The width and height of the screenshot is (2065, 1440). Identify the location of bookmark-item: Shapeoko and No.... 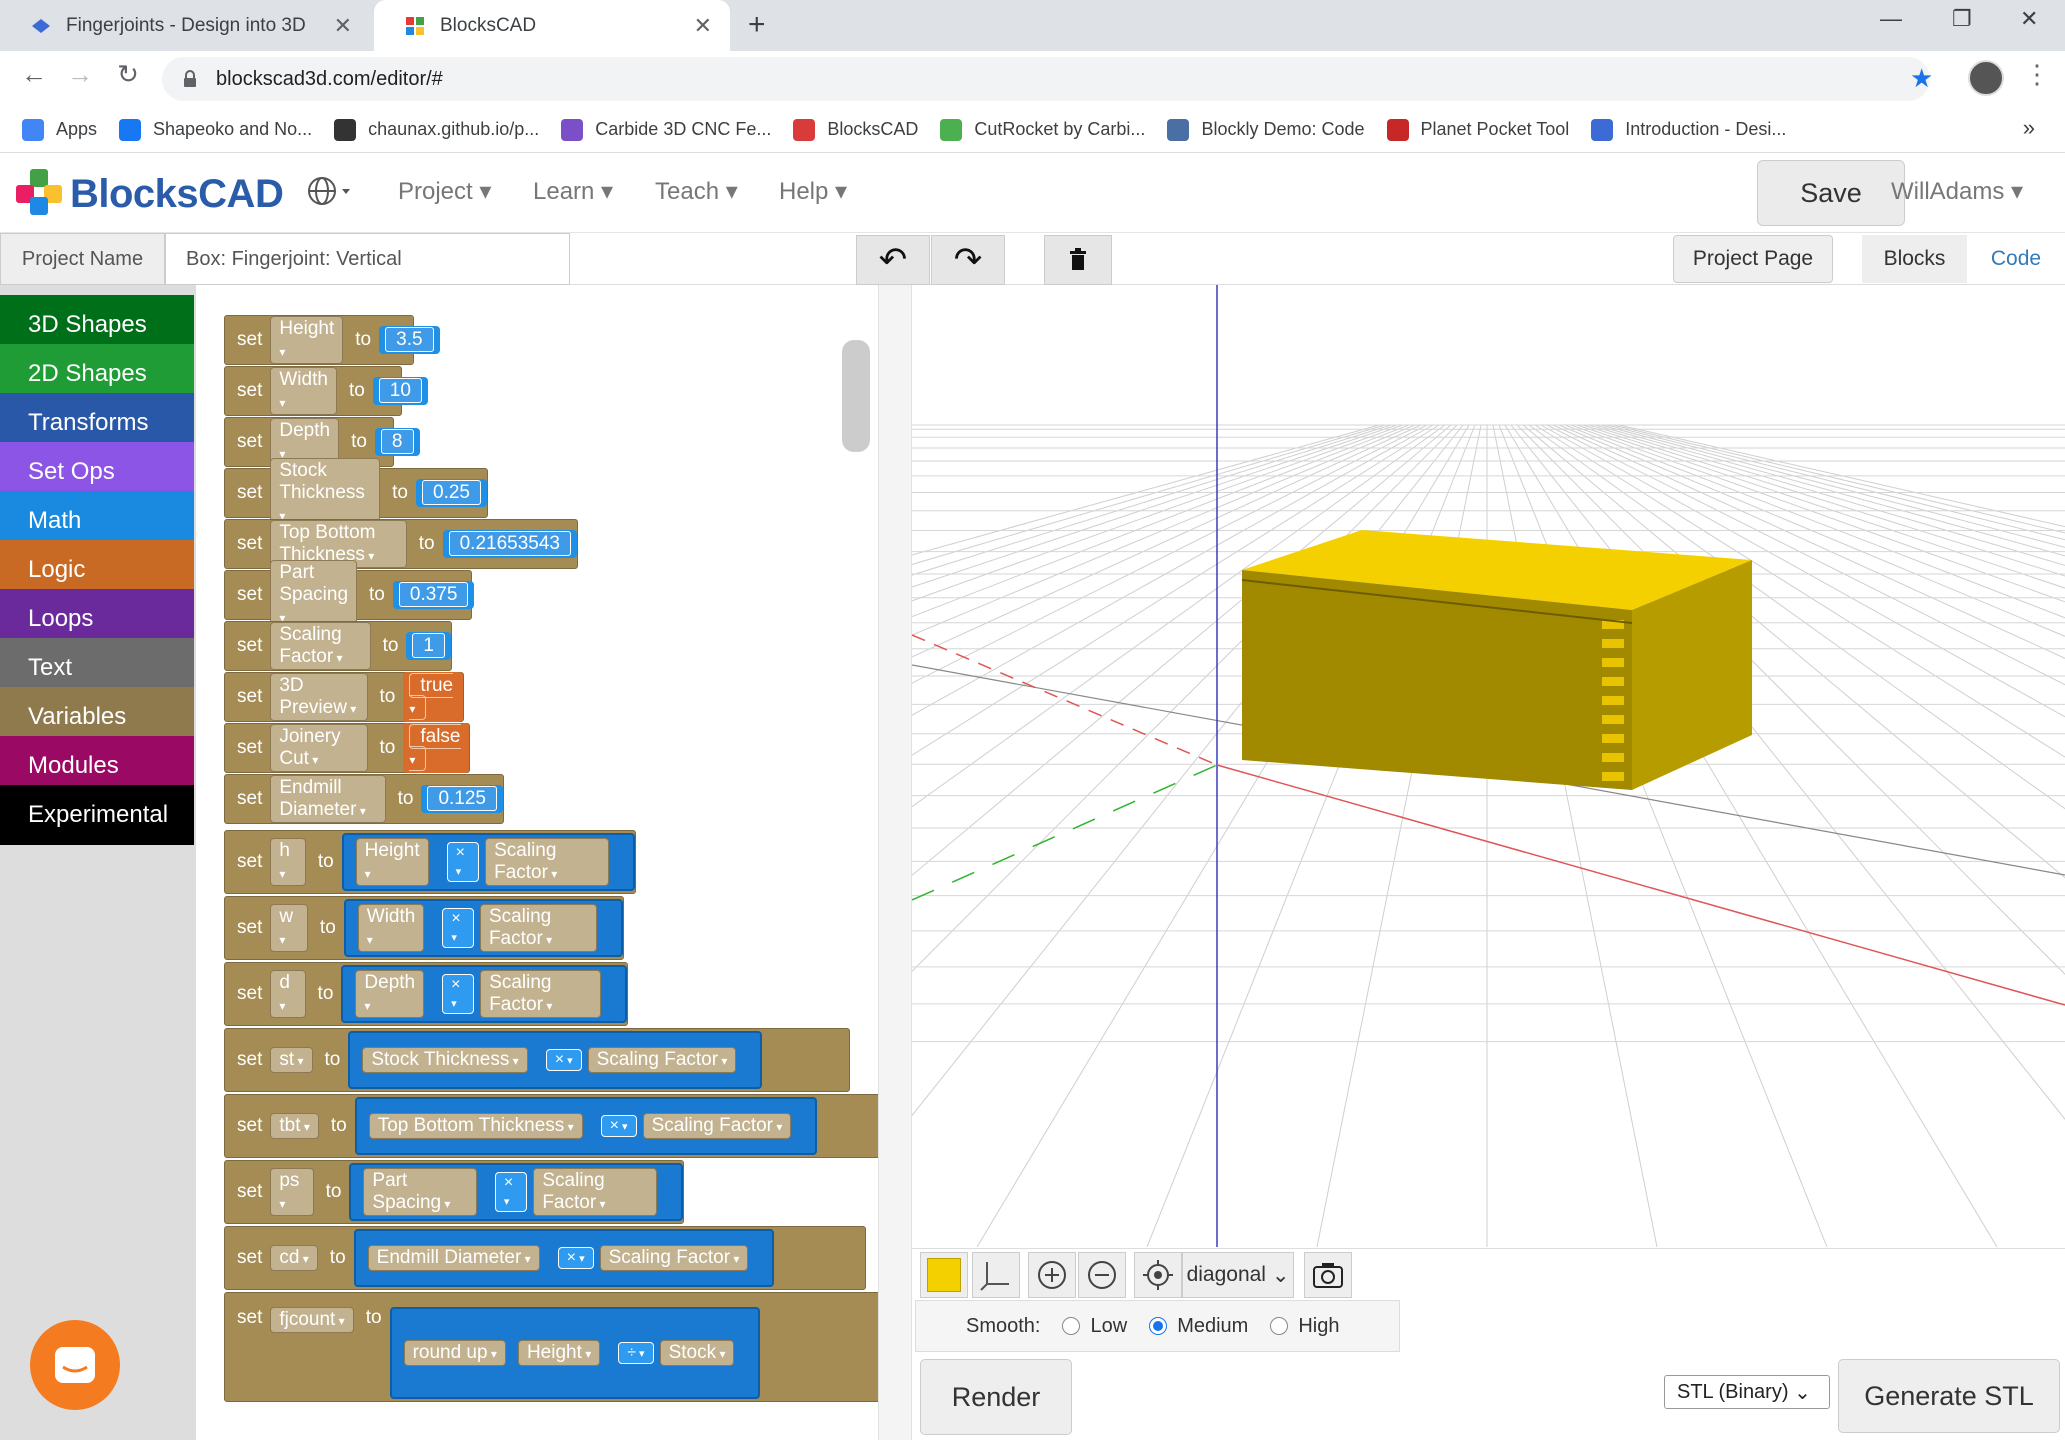
(215, 129).